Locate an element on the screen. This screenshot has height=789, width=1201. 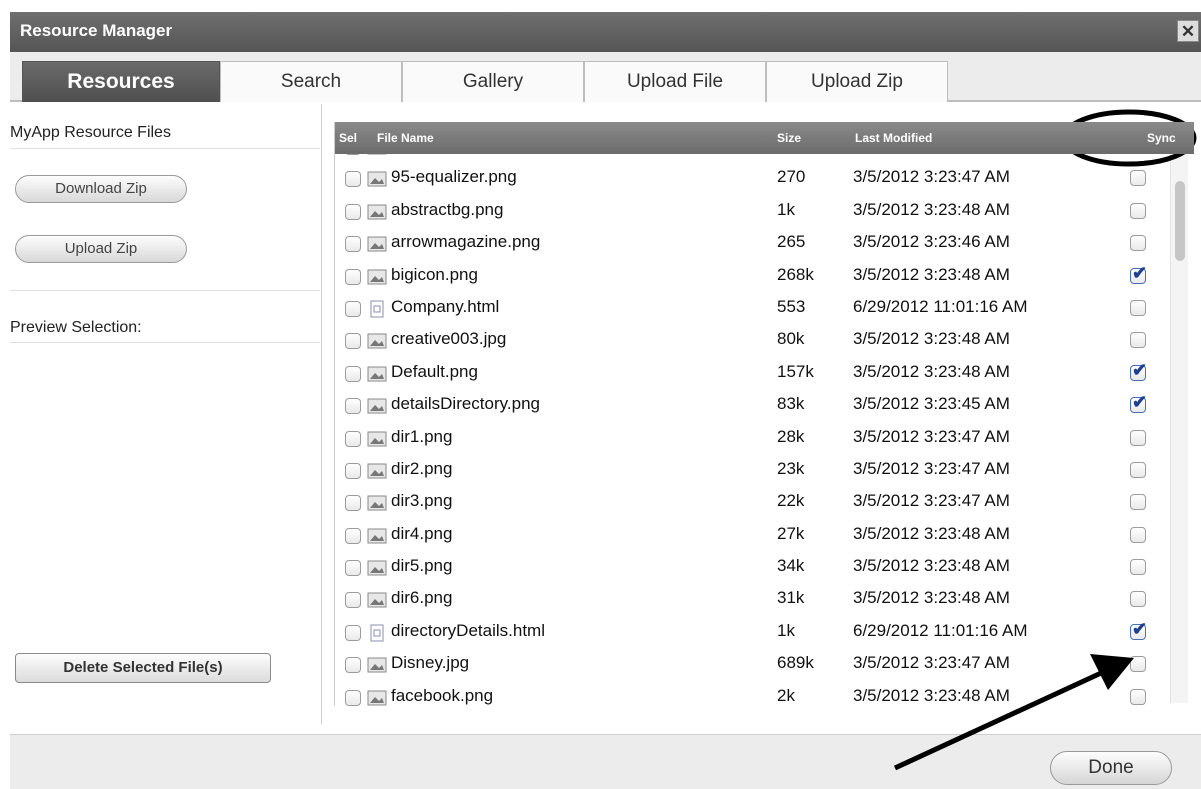
download-zip-button: Download Zip is located at coordinates (101, 189).